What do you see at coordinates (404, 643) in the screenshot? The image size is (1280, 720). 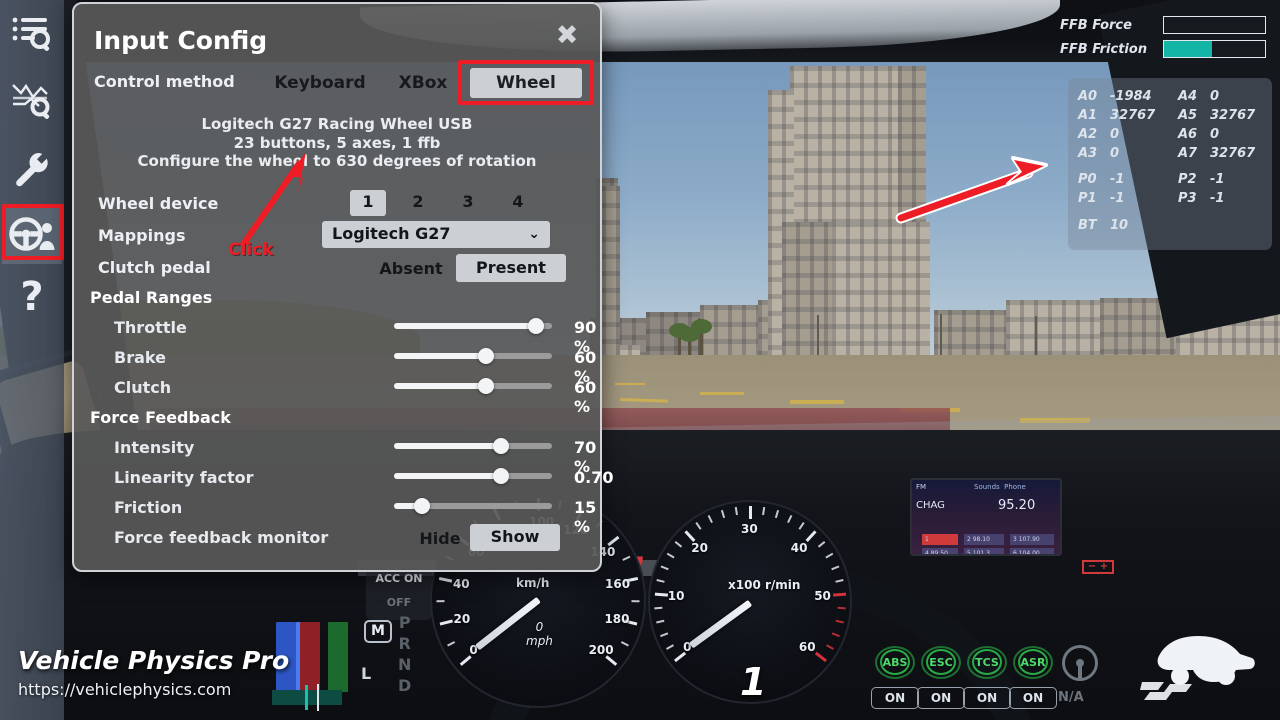 I see `gear-r: R` at bounding box center [404, 643].